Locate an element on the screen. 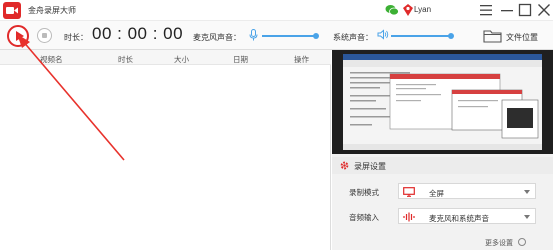  system-slider-knob is located at coordinates (451, 36).